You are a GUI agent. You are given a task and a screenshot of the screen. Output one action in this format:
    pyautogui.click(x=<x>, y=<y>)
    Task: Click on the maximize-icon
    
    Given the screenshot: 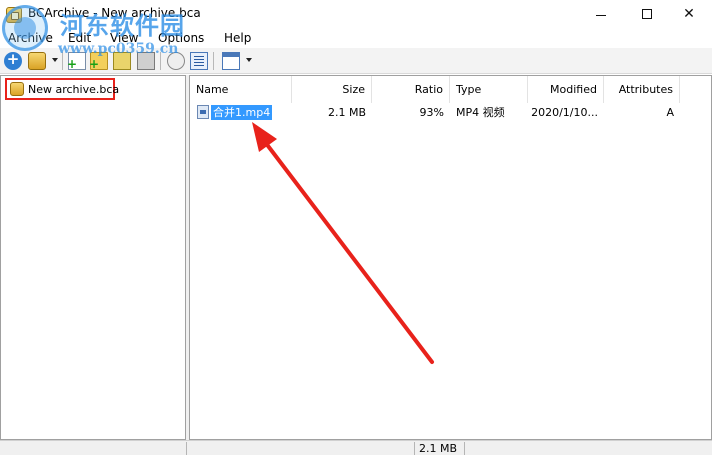 What is the action you would take?
    pyautogui.click(x=647, y=14)
    